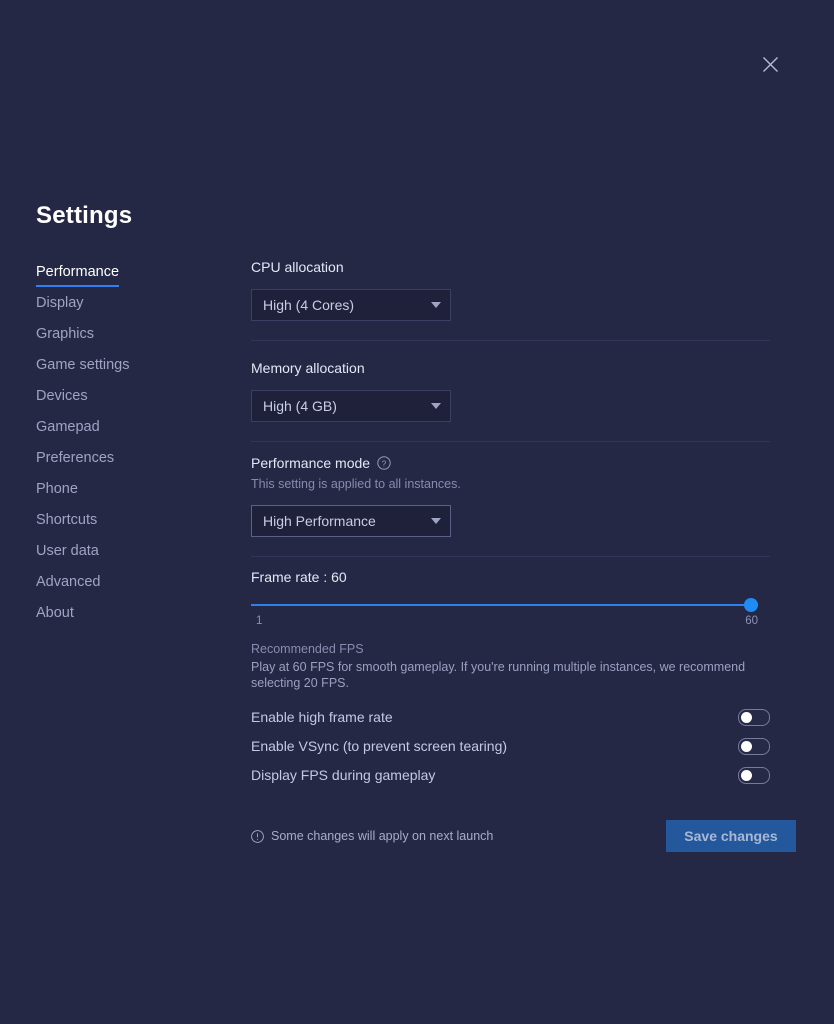 Image resolution: width=834 pixels, height=1024 pixels. What do you see at coordinates (510, 390) in the screenshot?
I see `memory-allocation-section: Memory allocation High (4 GB)` at bounding box center [510, 390].